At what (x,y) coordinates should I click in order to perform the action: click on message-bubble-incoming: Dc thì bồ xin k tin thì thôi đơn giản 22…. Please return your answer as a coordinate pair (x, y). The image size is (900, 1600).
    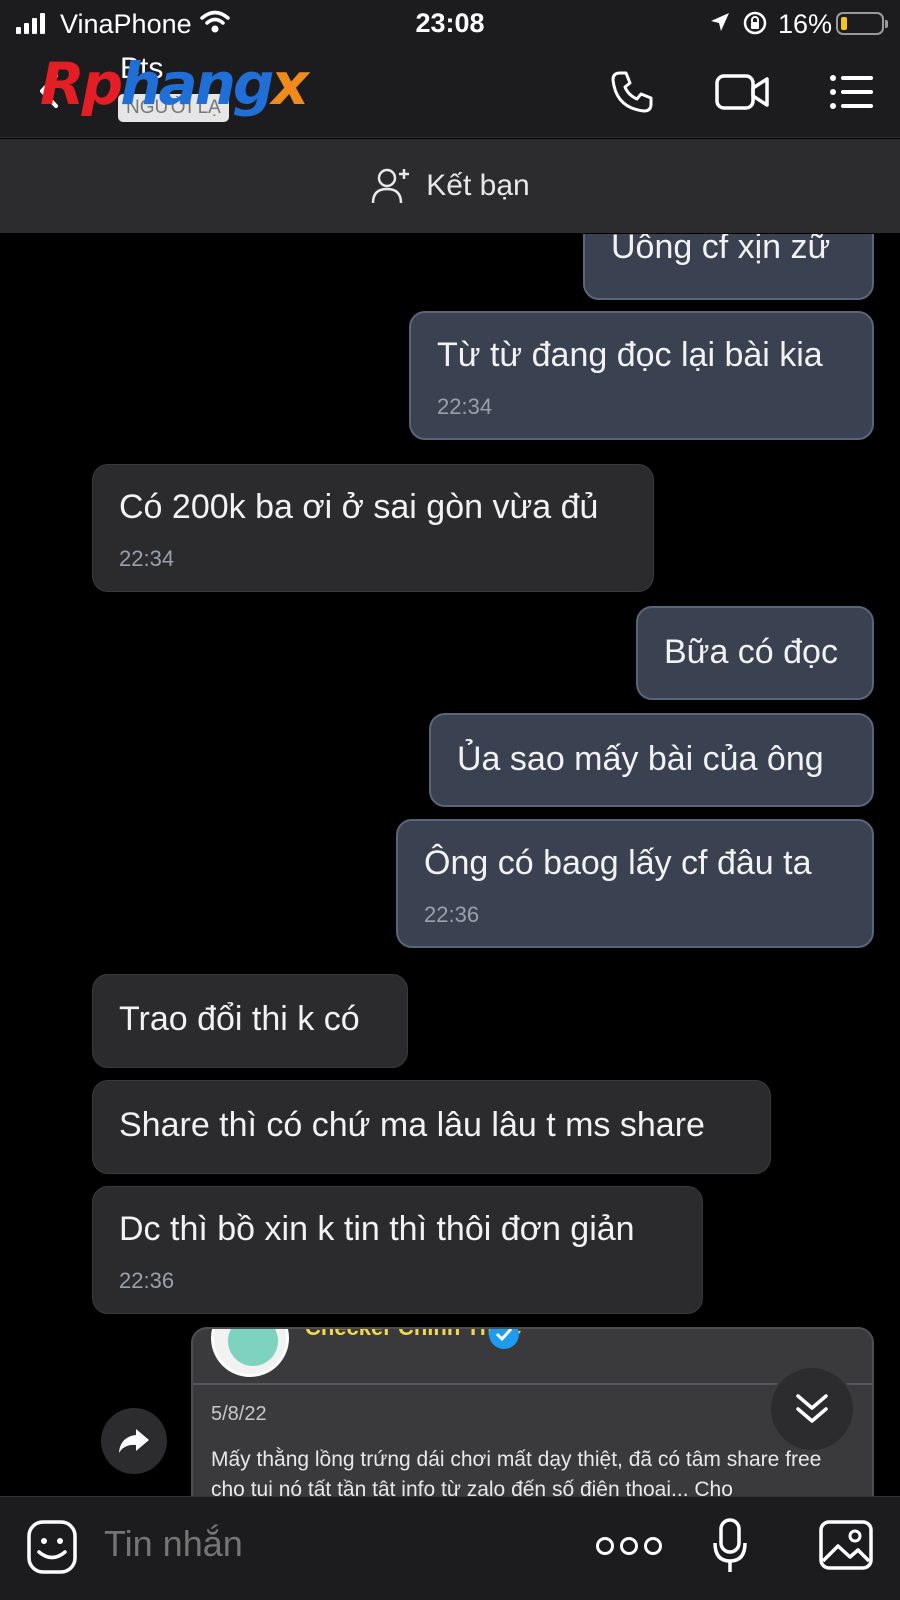
    Looking at the image, I should click on (397, 1250).